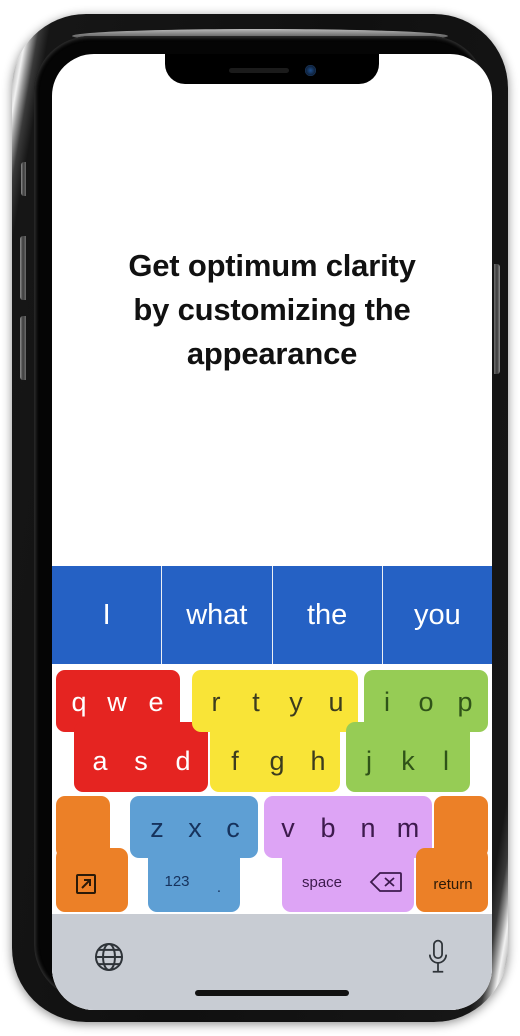 The width and height of the screenshot is (520, 1036). I want to click on purple-key-block: v b n m space, so click(348, 854).